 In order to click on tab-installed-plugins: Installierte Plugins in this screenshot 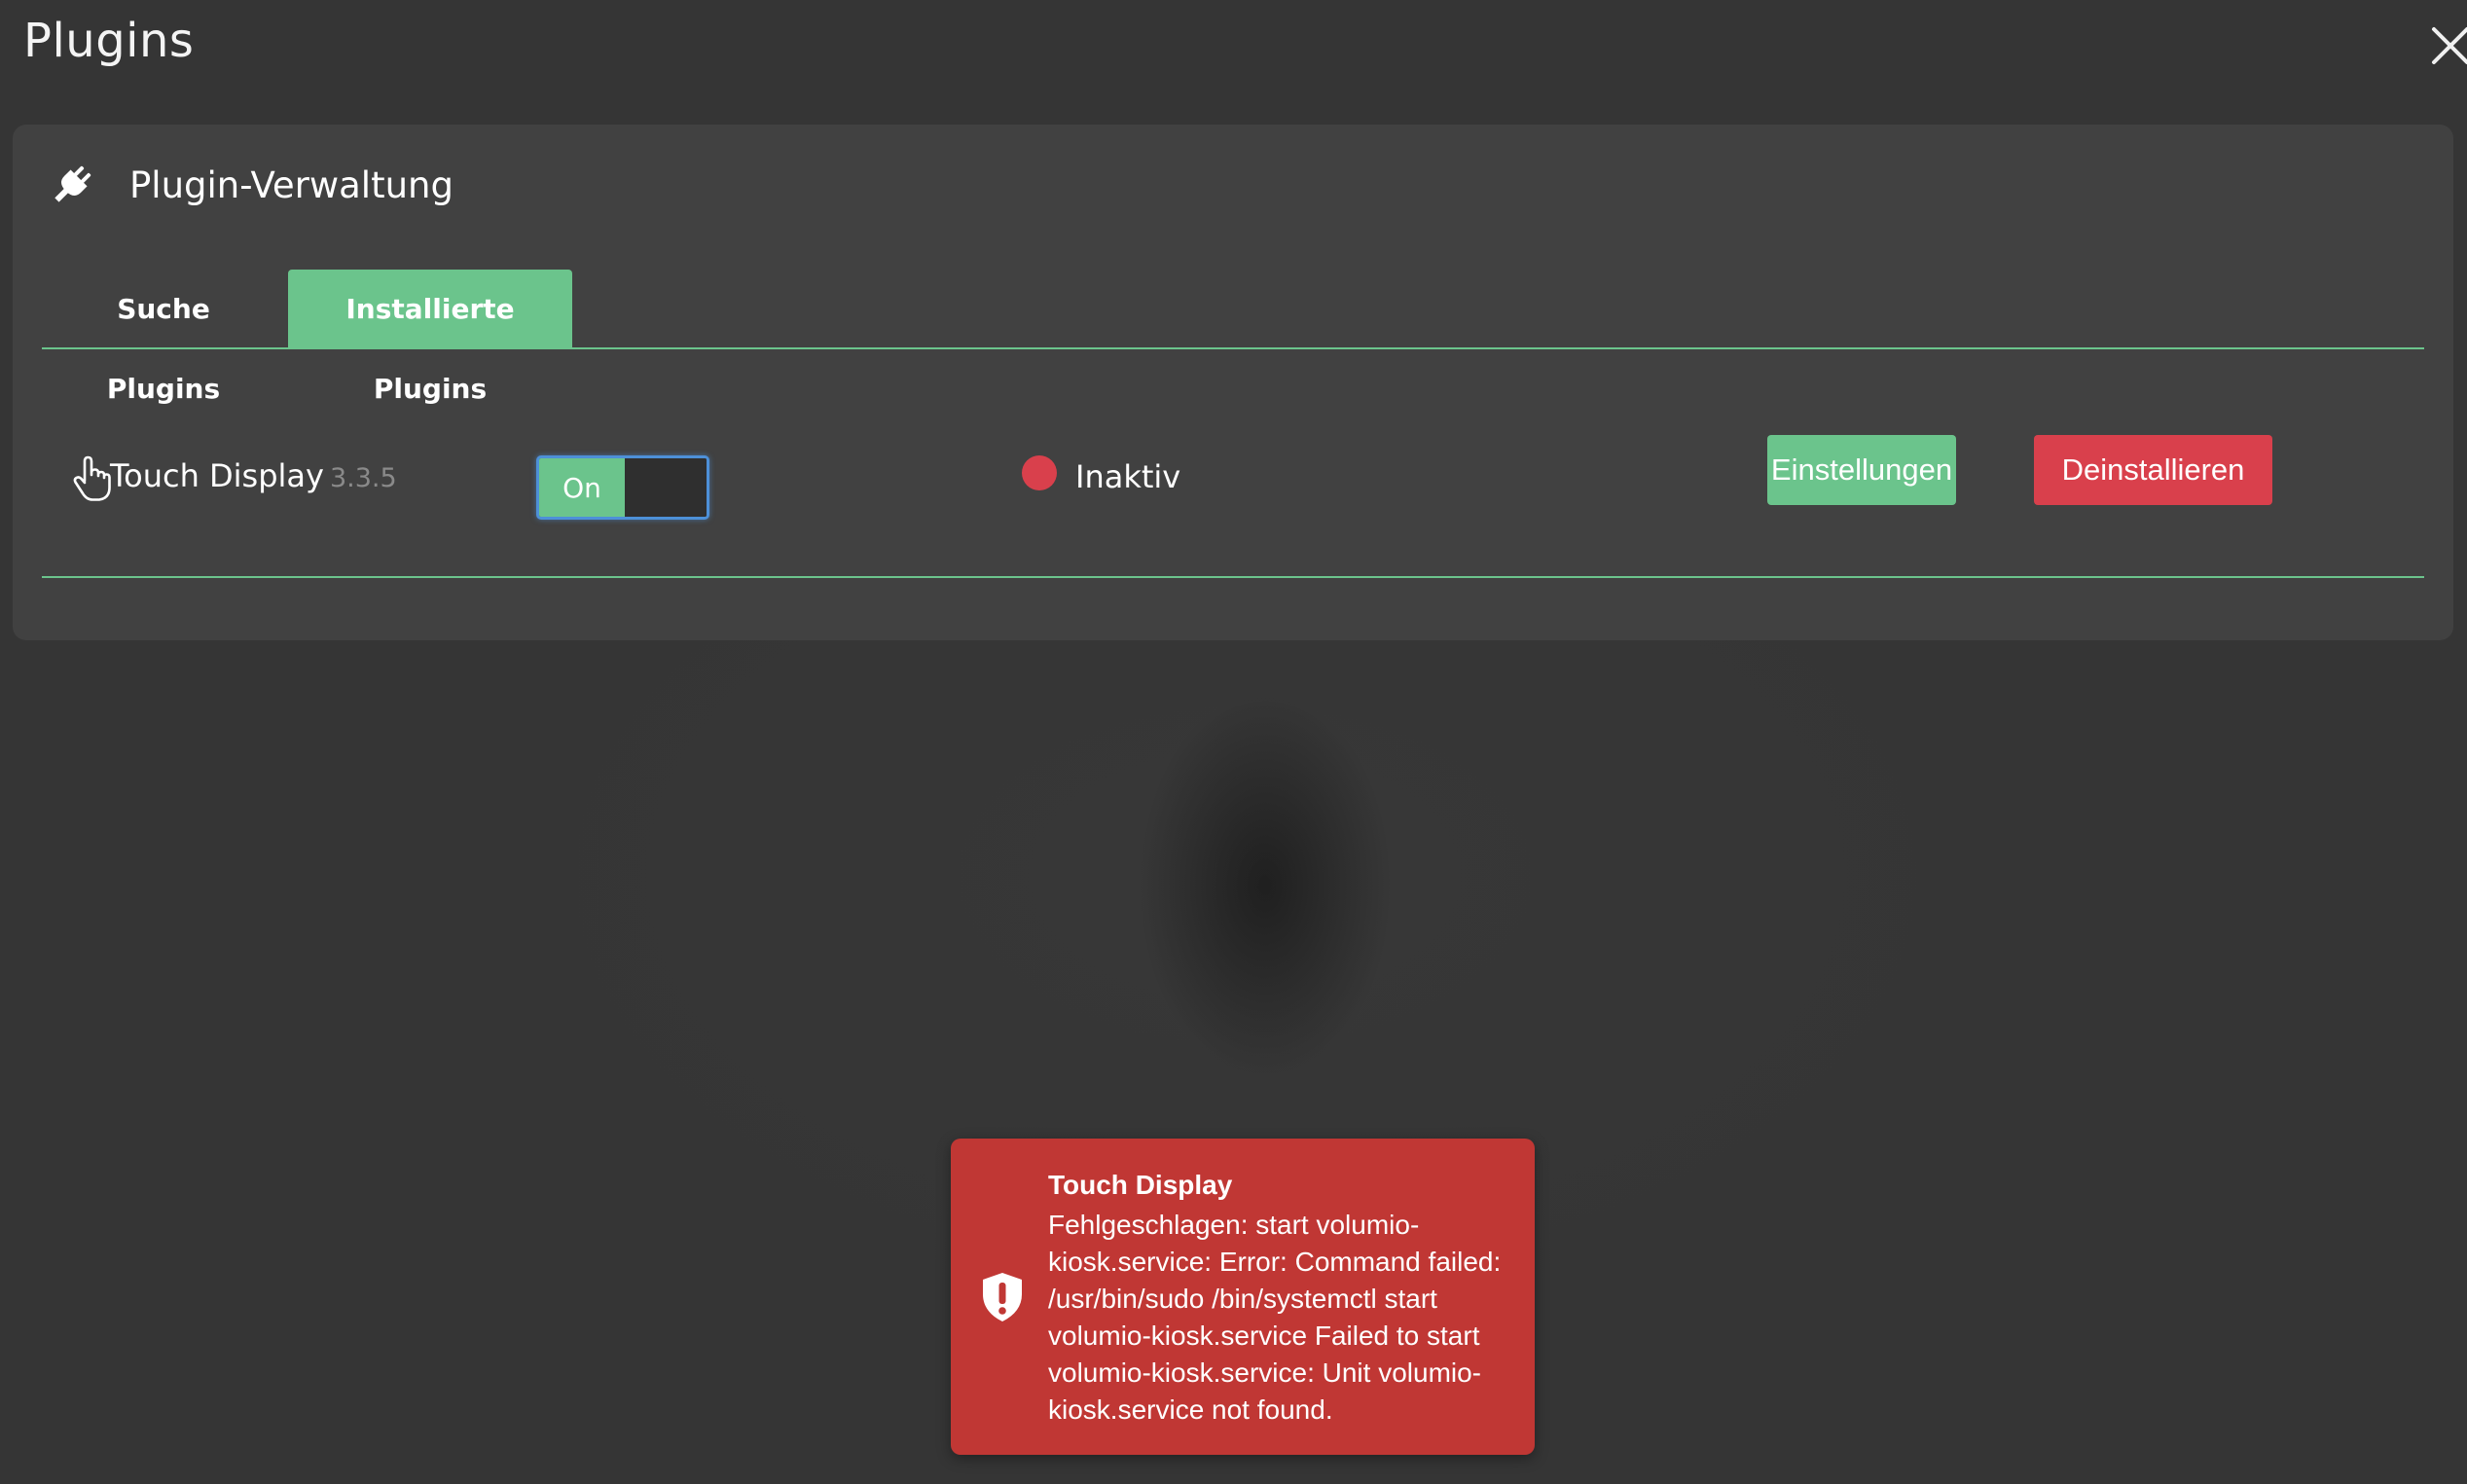, I will do `click(430, 338)`.